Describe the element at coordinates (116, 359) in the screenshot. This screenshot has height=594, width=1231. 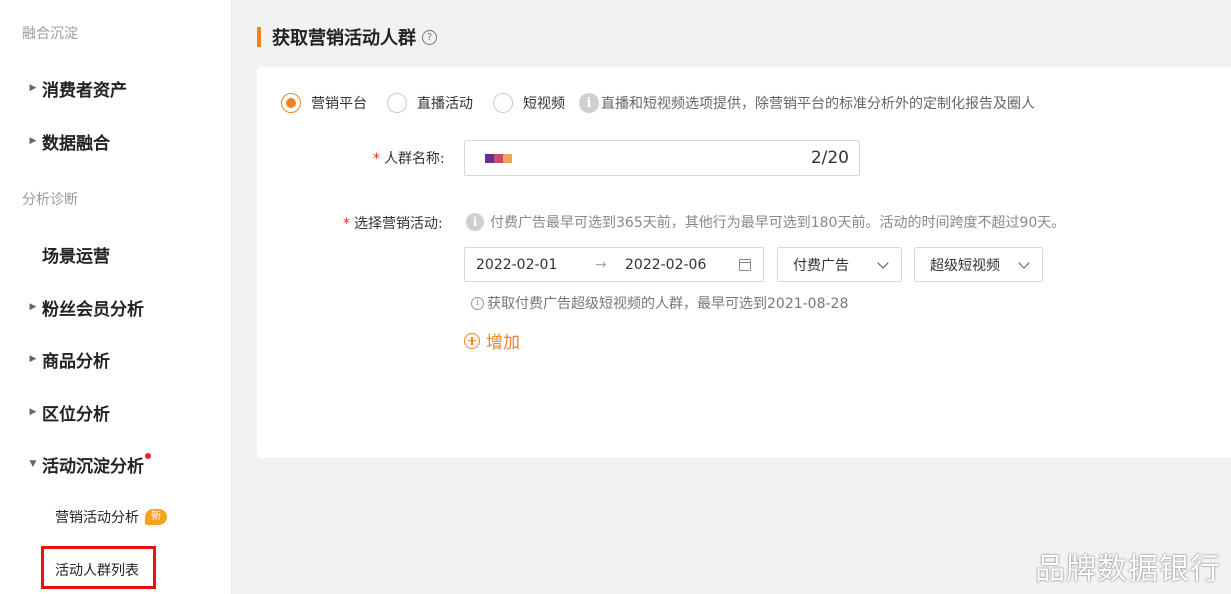
I see `sidebar-item-product-analysis: ▶ 商品分析` at that location.